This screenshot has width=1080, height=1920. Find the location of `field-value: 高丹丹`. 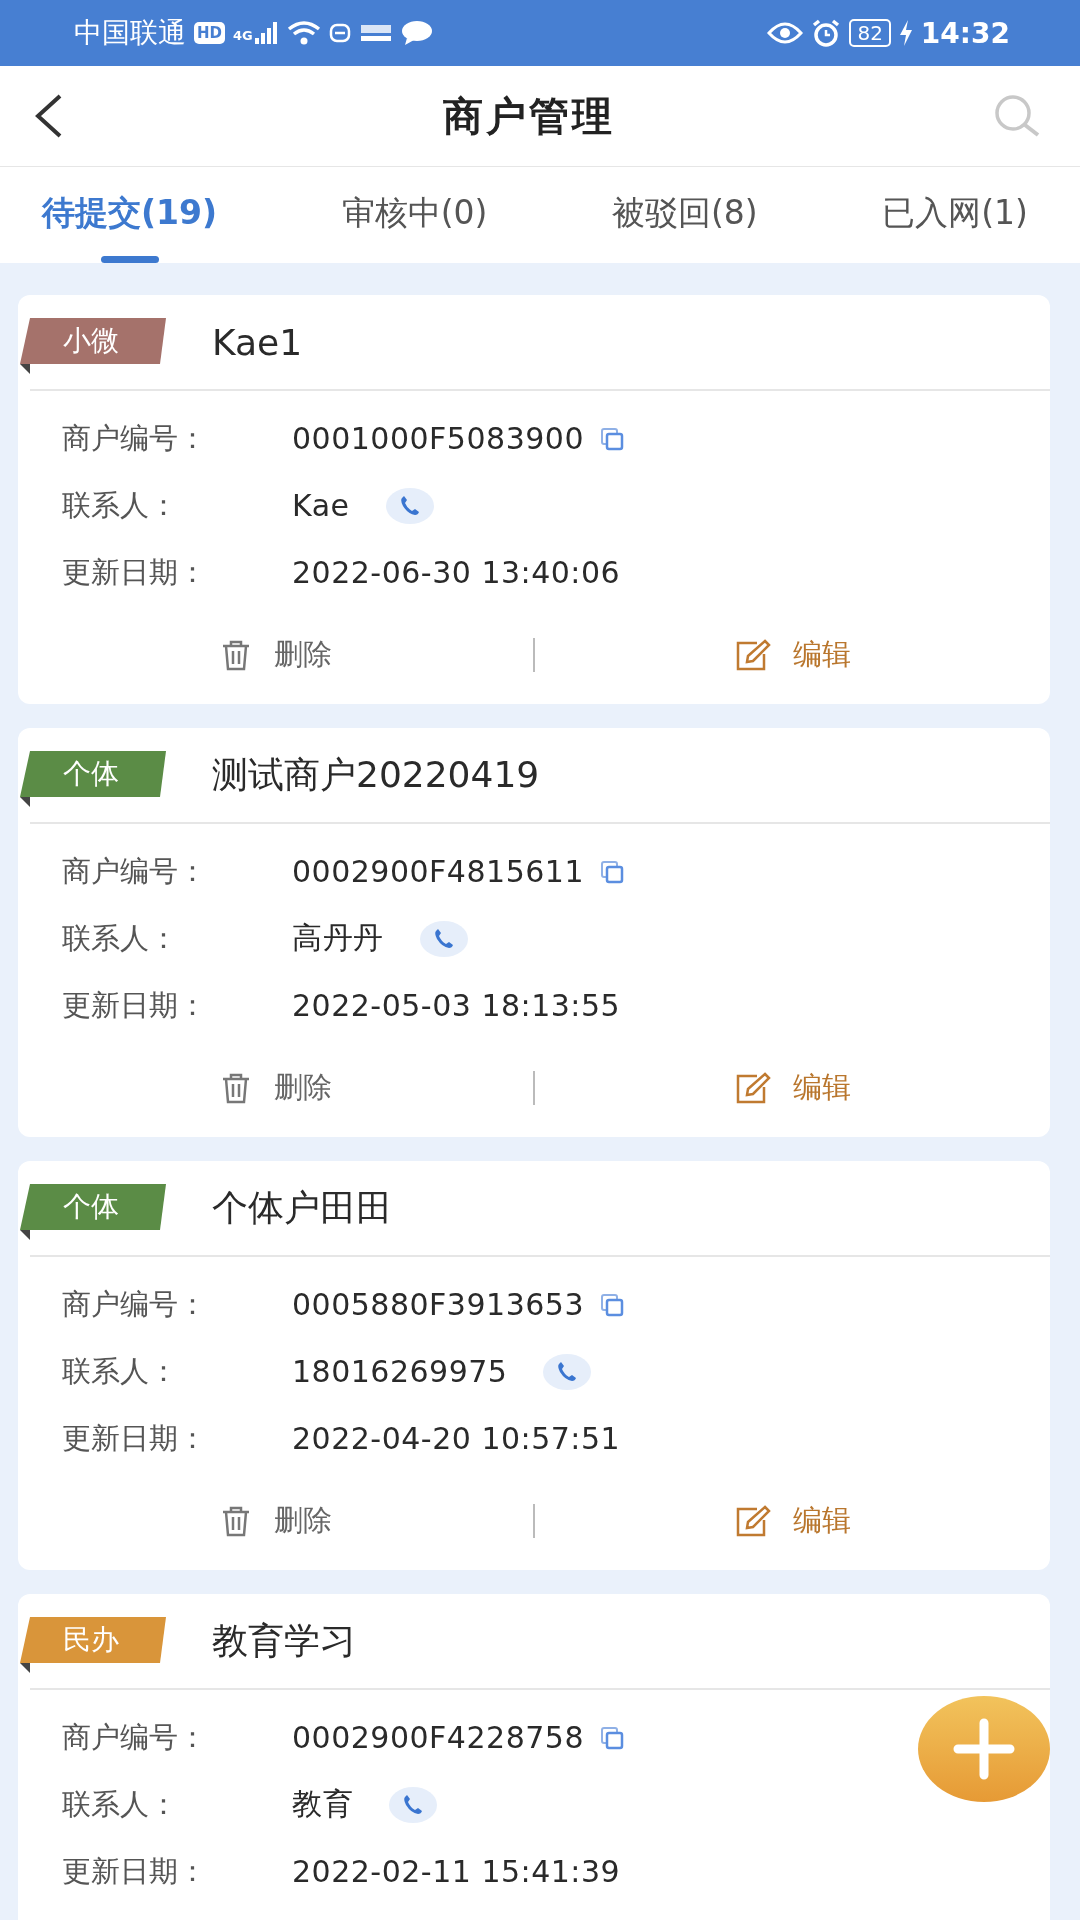

field-value: 高丹丹 is located at coordinates (338, 938).